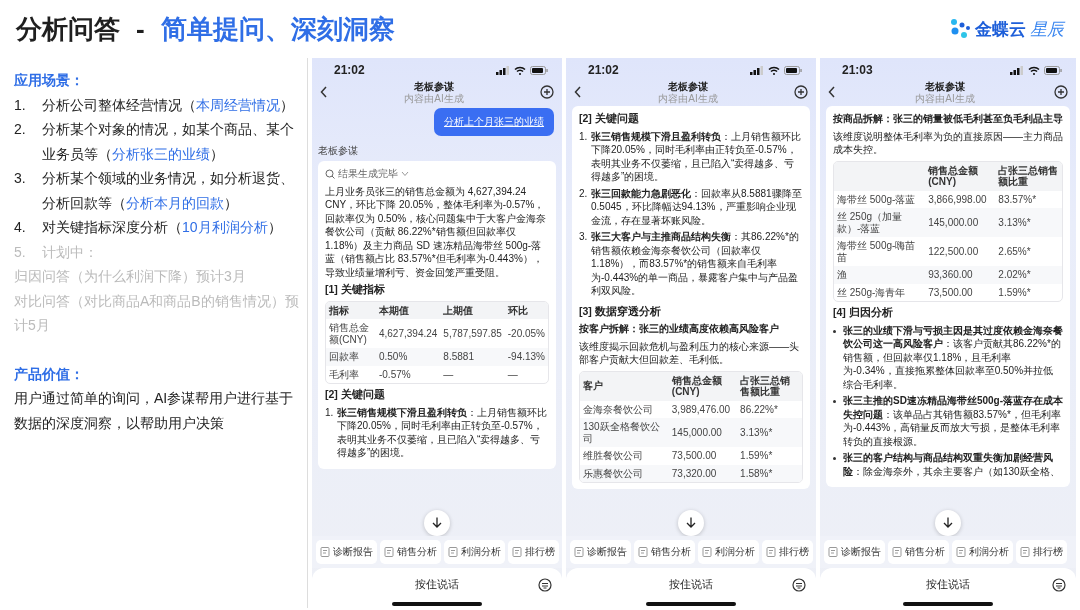 The image size is (1080, 610). Describe the element at coordinates (953, 357) in the screenshot. I see `list-item-text: 张三的业绩下滑与亏损主因是其过度依赖金海奈餐饮公司这一高风险客户：该客户贡献其86.22%*的销售额，但回款率仅1.18%，且毛利率为-0.34%，直接拖累整体回款率至0.50%并拉低综合毛利率。` at that location.